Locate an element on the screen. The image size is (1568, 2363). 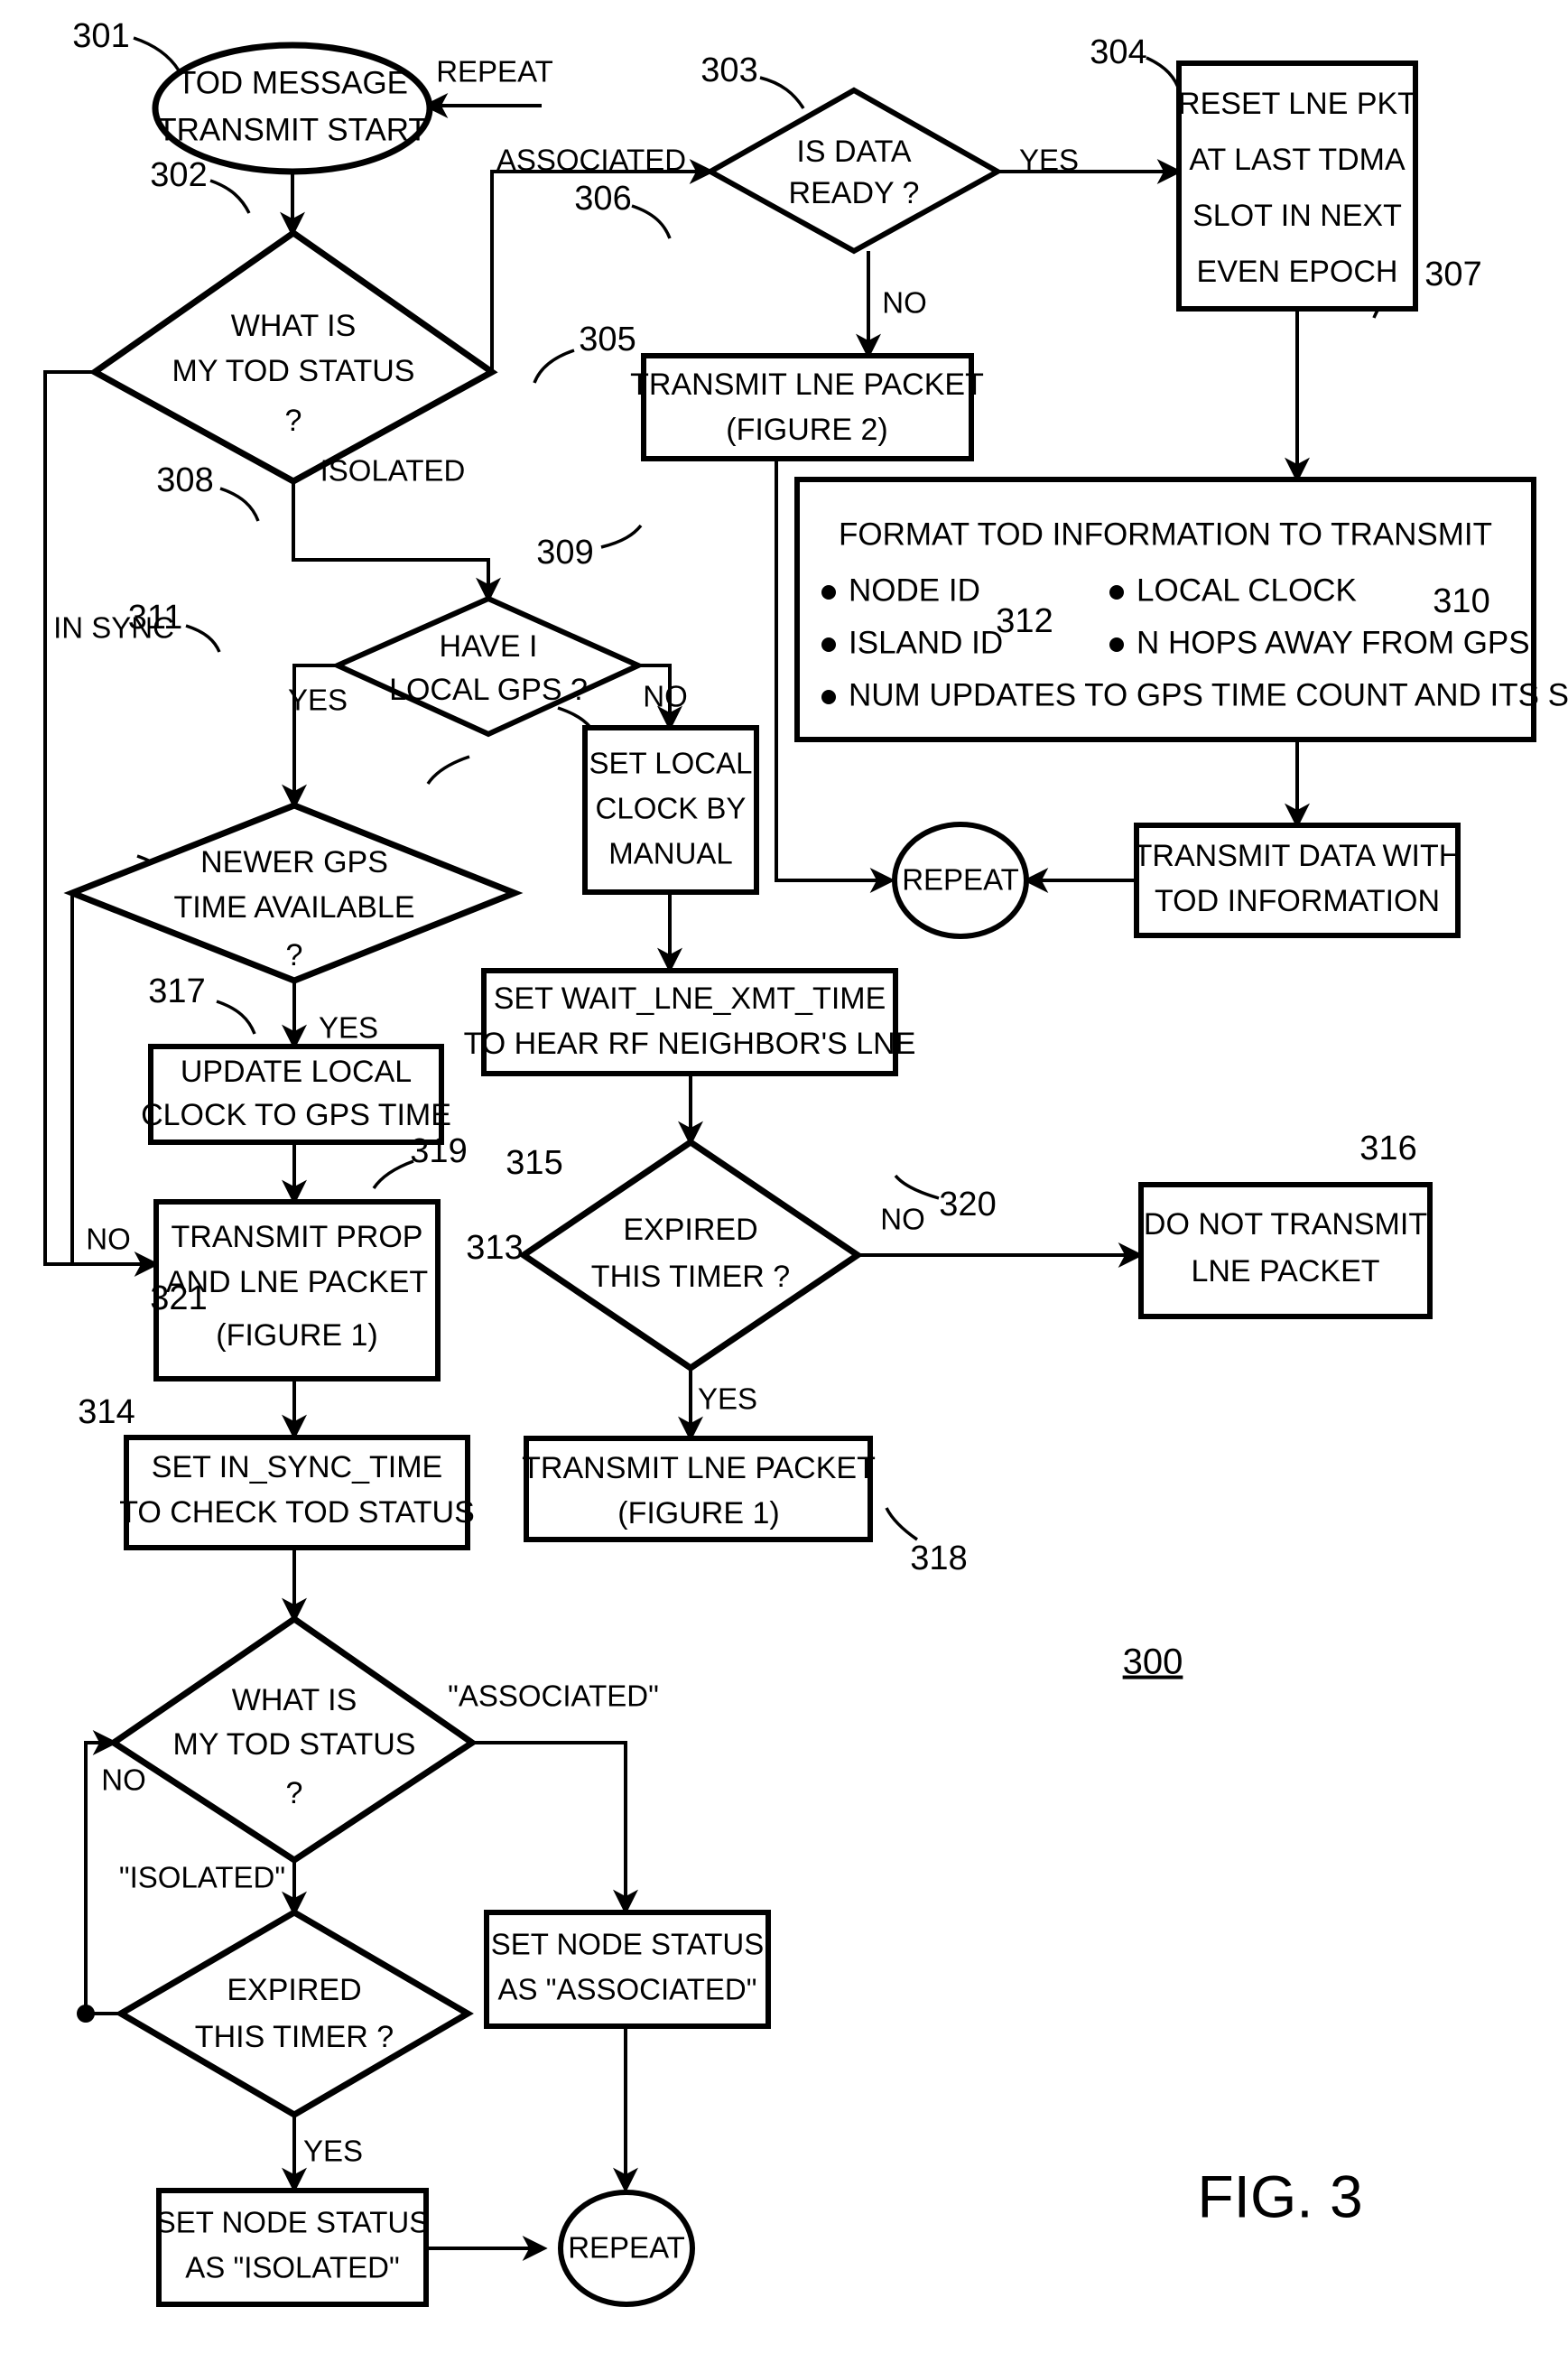
node-305-line-2: LOCAL GPS ? is located at coordinates (488, 690).